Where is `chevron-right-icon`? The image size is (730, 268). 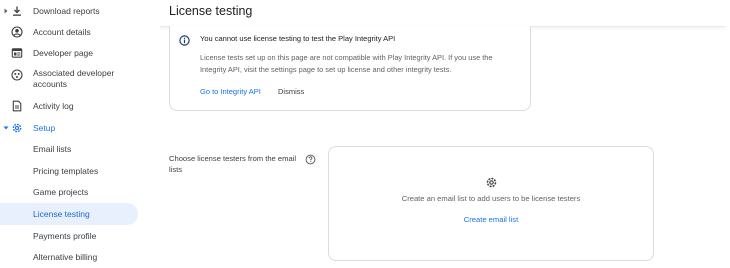 chevron-right-icon is located at coordinates (6, 11).